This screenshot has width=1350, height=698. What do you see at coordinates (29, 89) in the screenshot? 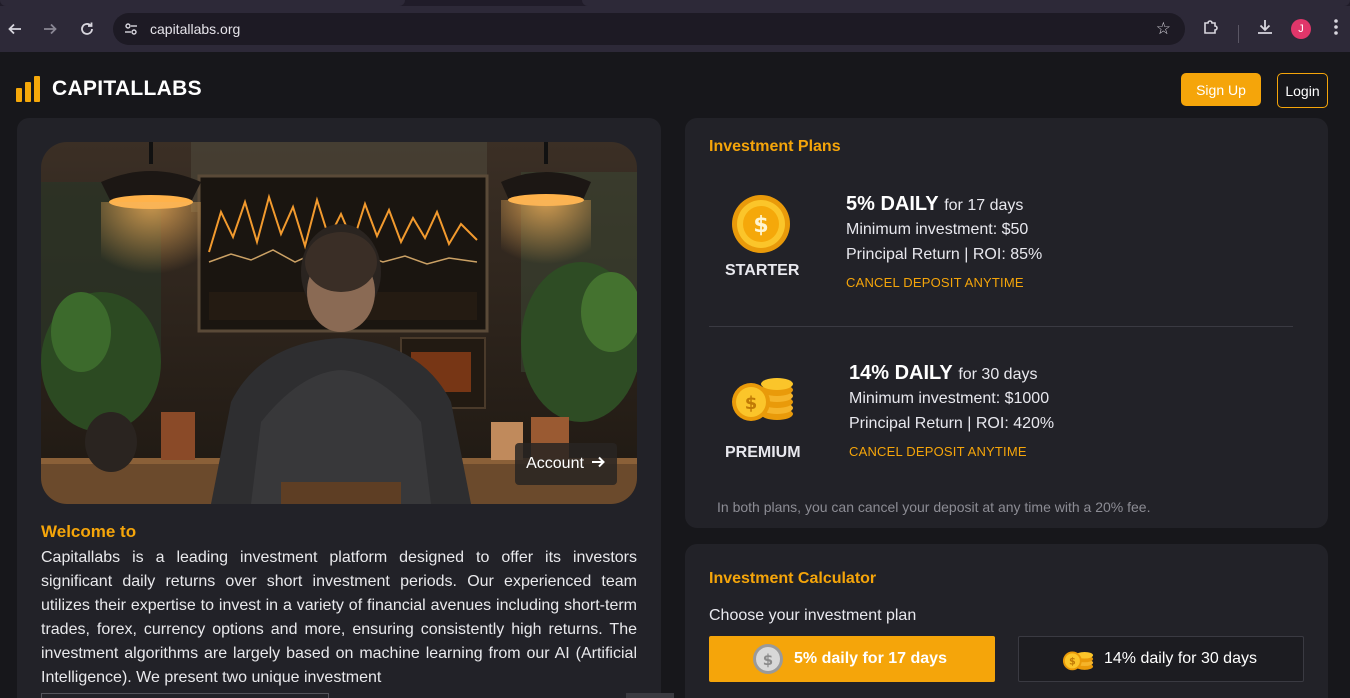
I see `logo-bars-icon` at bounding box center [29, 89].